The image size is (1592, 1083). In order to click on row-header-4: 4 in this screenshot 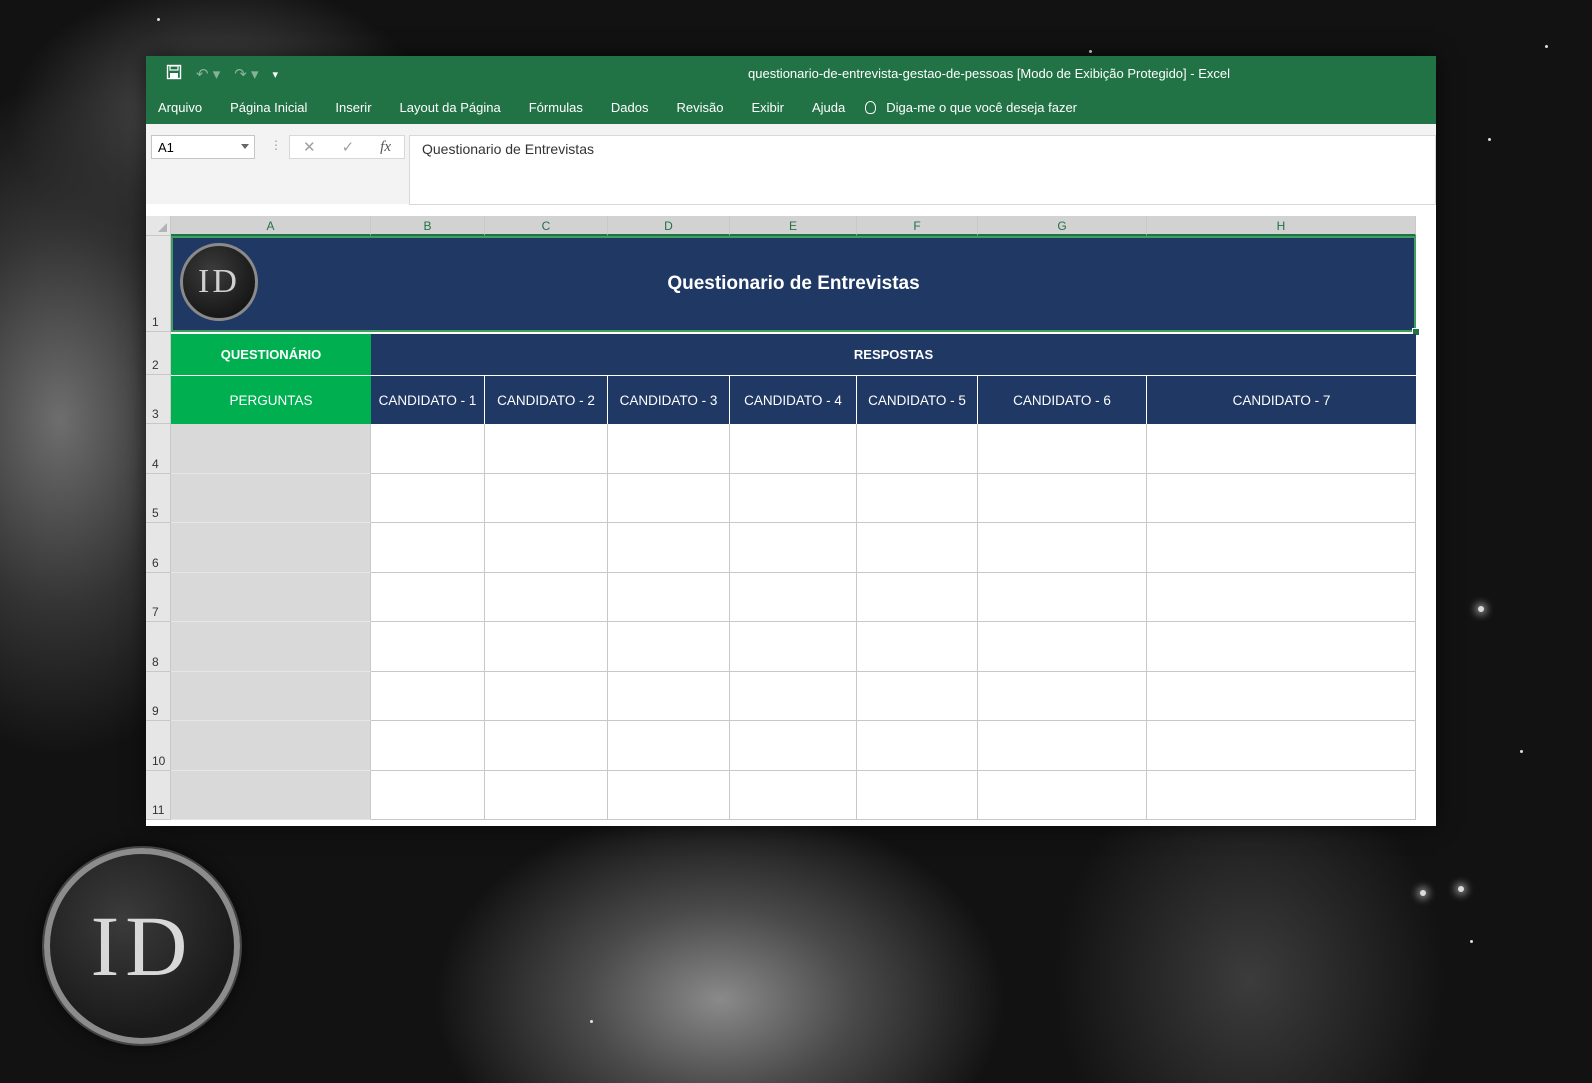, I will do `click(158, 449)`.